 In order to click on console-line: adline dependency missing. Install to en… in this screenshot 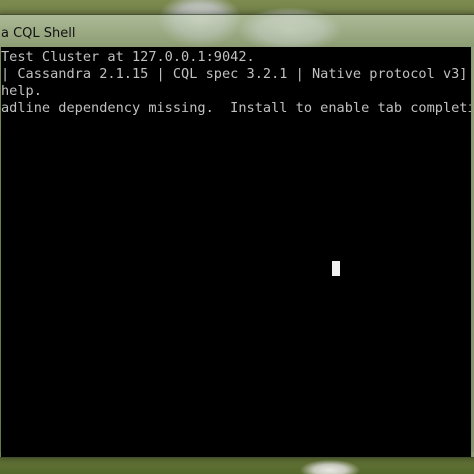, I will do `click(236, 108)`.